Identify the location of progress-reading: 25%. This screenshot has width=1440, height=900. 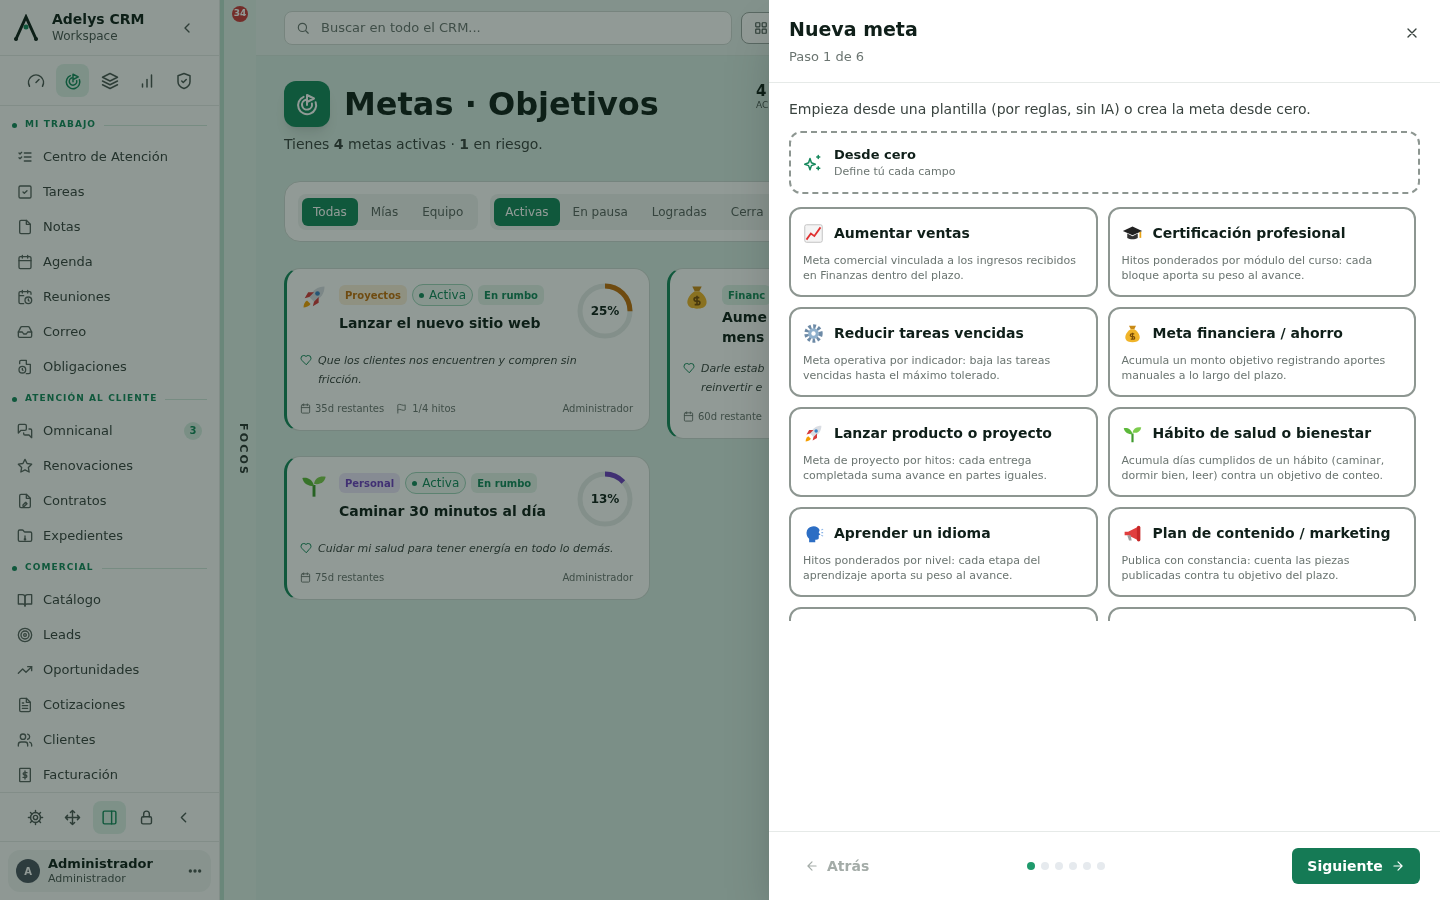
(605, 311).